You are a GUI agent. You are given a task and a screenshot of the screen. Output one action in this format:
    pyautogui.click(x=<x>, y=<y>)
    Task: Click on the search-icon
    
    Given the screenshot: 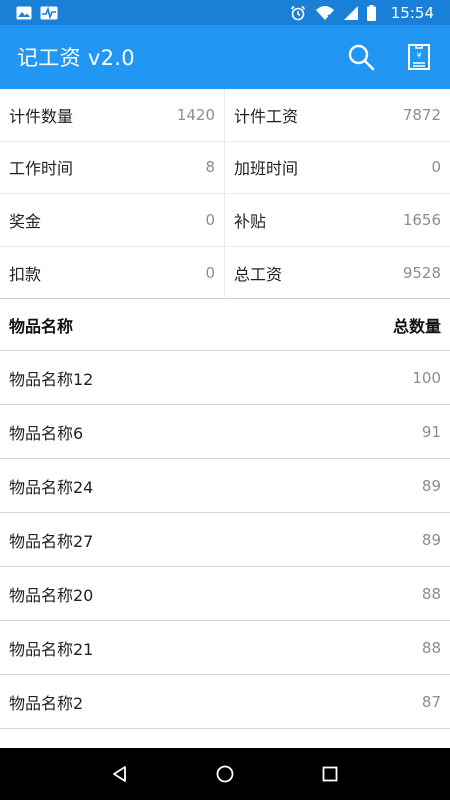 What is the action you would take?
    pyautogui.click(x=361, y=57)
    